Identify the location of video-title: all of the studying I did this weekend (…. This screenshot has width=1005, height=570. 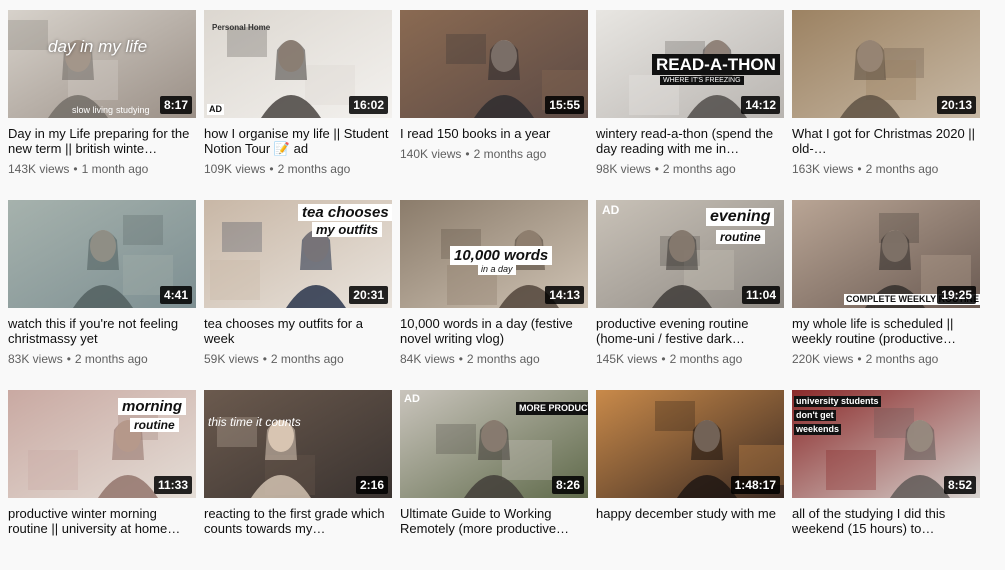
(886, 521).